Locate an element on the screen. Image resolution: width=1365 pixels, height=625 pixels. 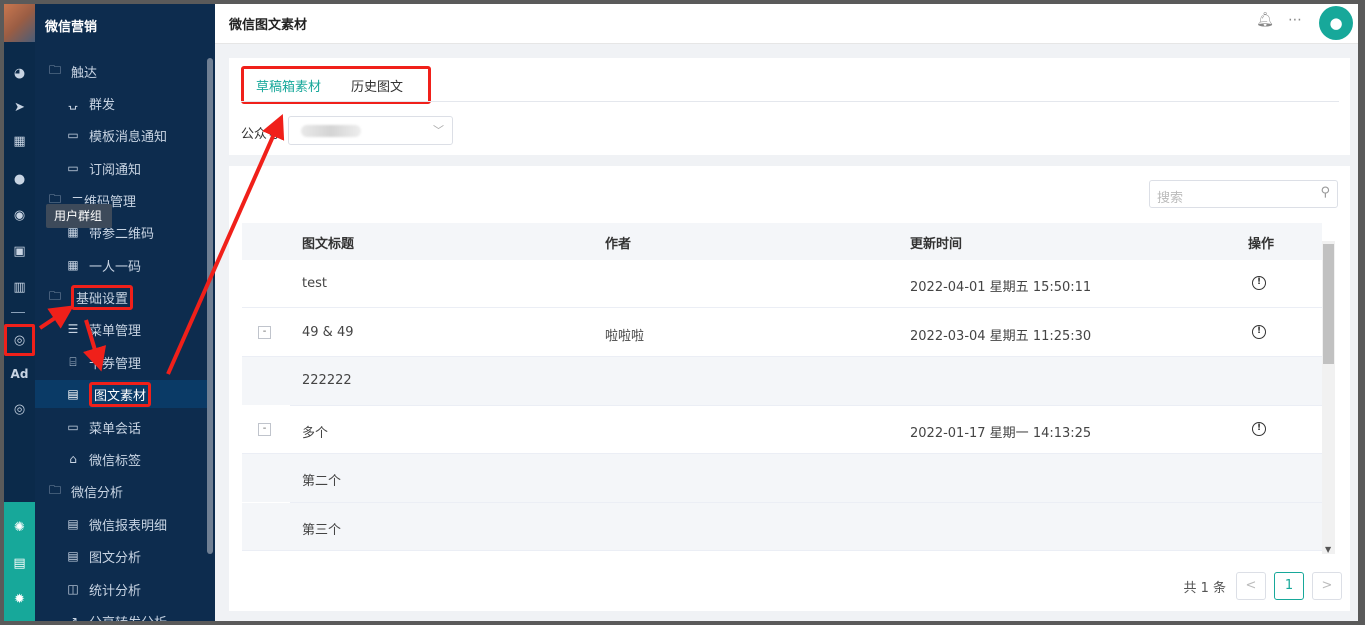
compass-icon: ◎ is located at coordinates (19, 409).